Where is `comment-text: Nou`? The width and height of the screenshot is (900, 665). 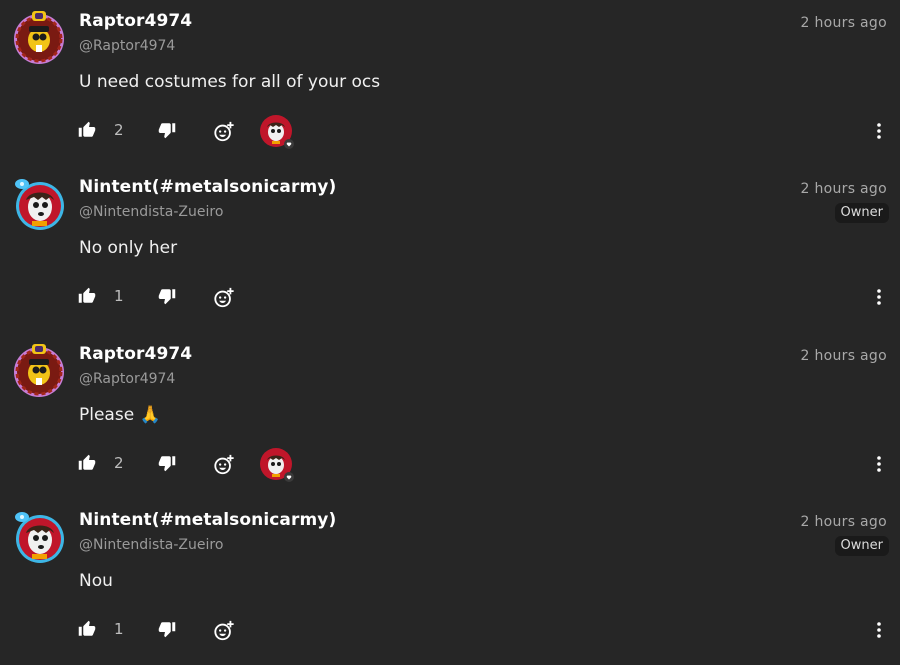
comment-text: Nou is located at coordinates (96, 581).